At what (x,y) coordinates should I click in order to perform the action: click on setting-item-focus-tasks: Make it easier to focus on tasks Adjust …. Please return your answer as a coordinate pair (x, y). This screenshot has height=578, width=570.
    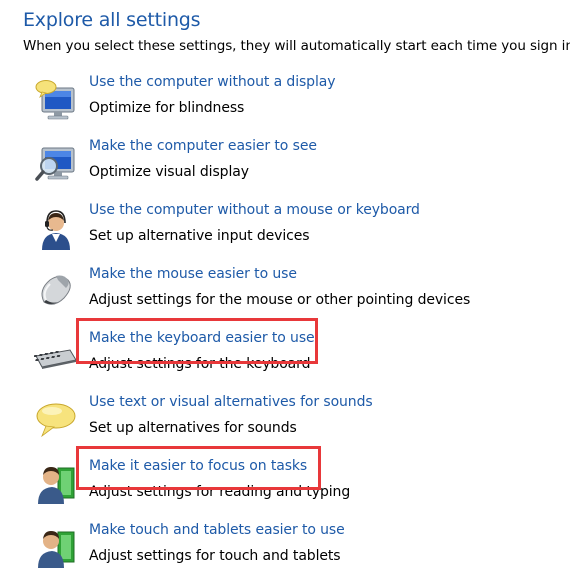
    Looking at the image, I should click on (295, 486).